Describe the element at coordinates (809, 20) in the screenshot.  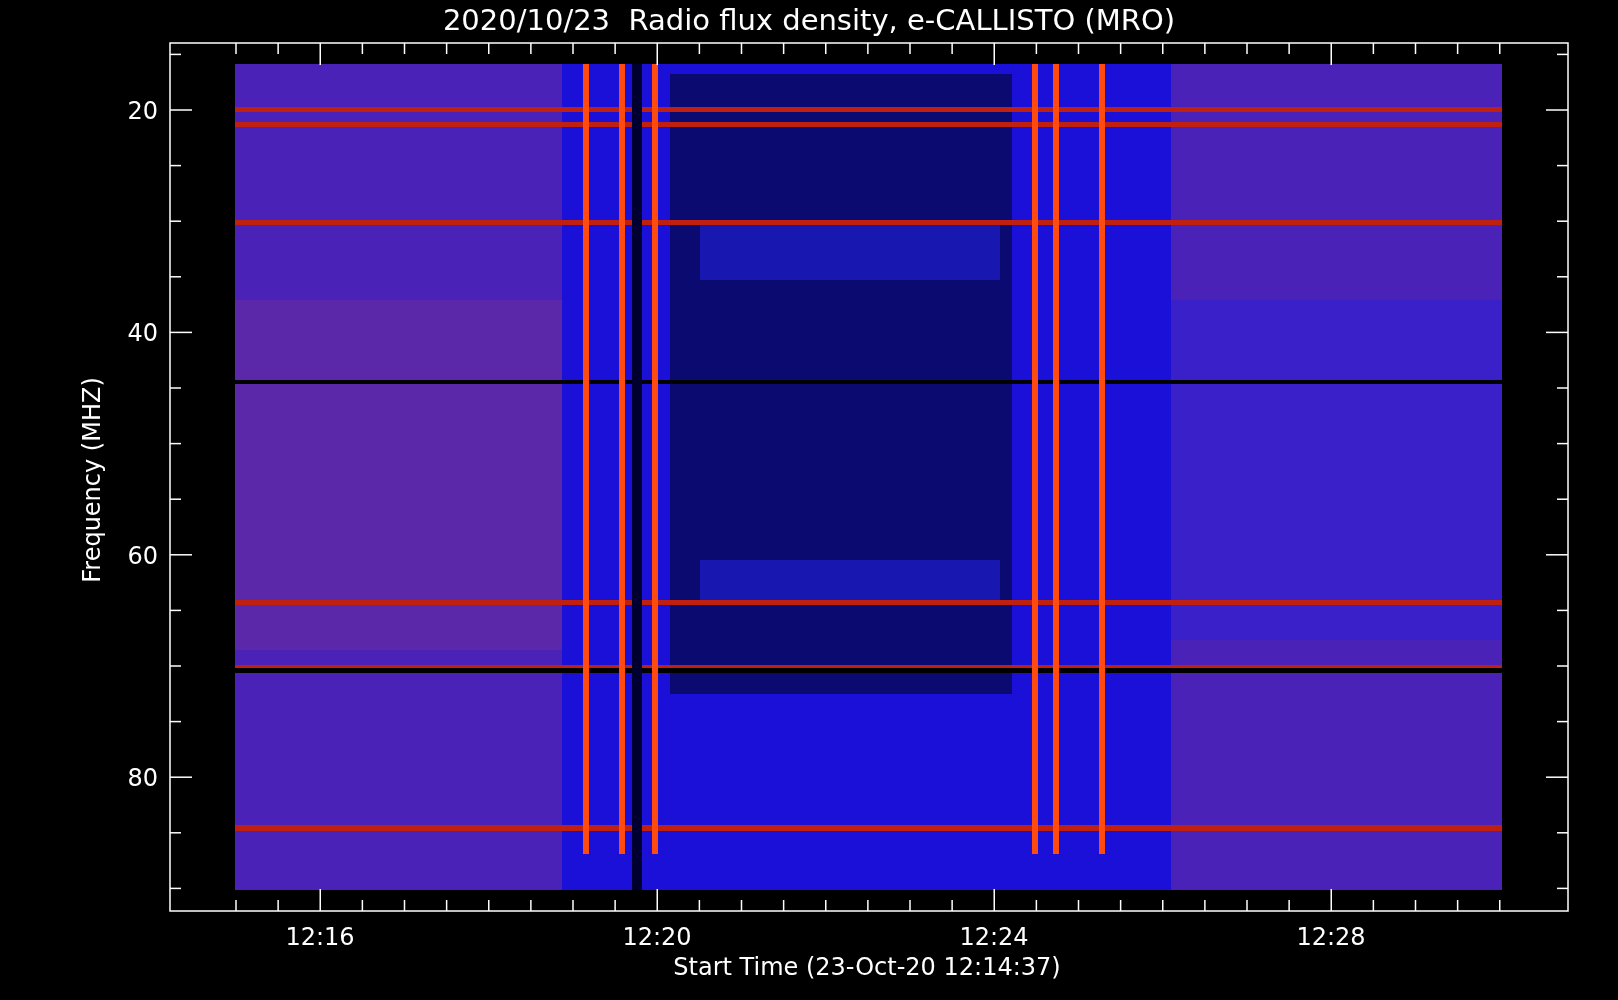
I see `chart-title: 2020/10/23 Radio flux density, e-CALLISTO (MRO)` at that location.